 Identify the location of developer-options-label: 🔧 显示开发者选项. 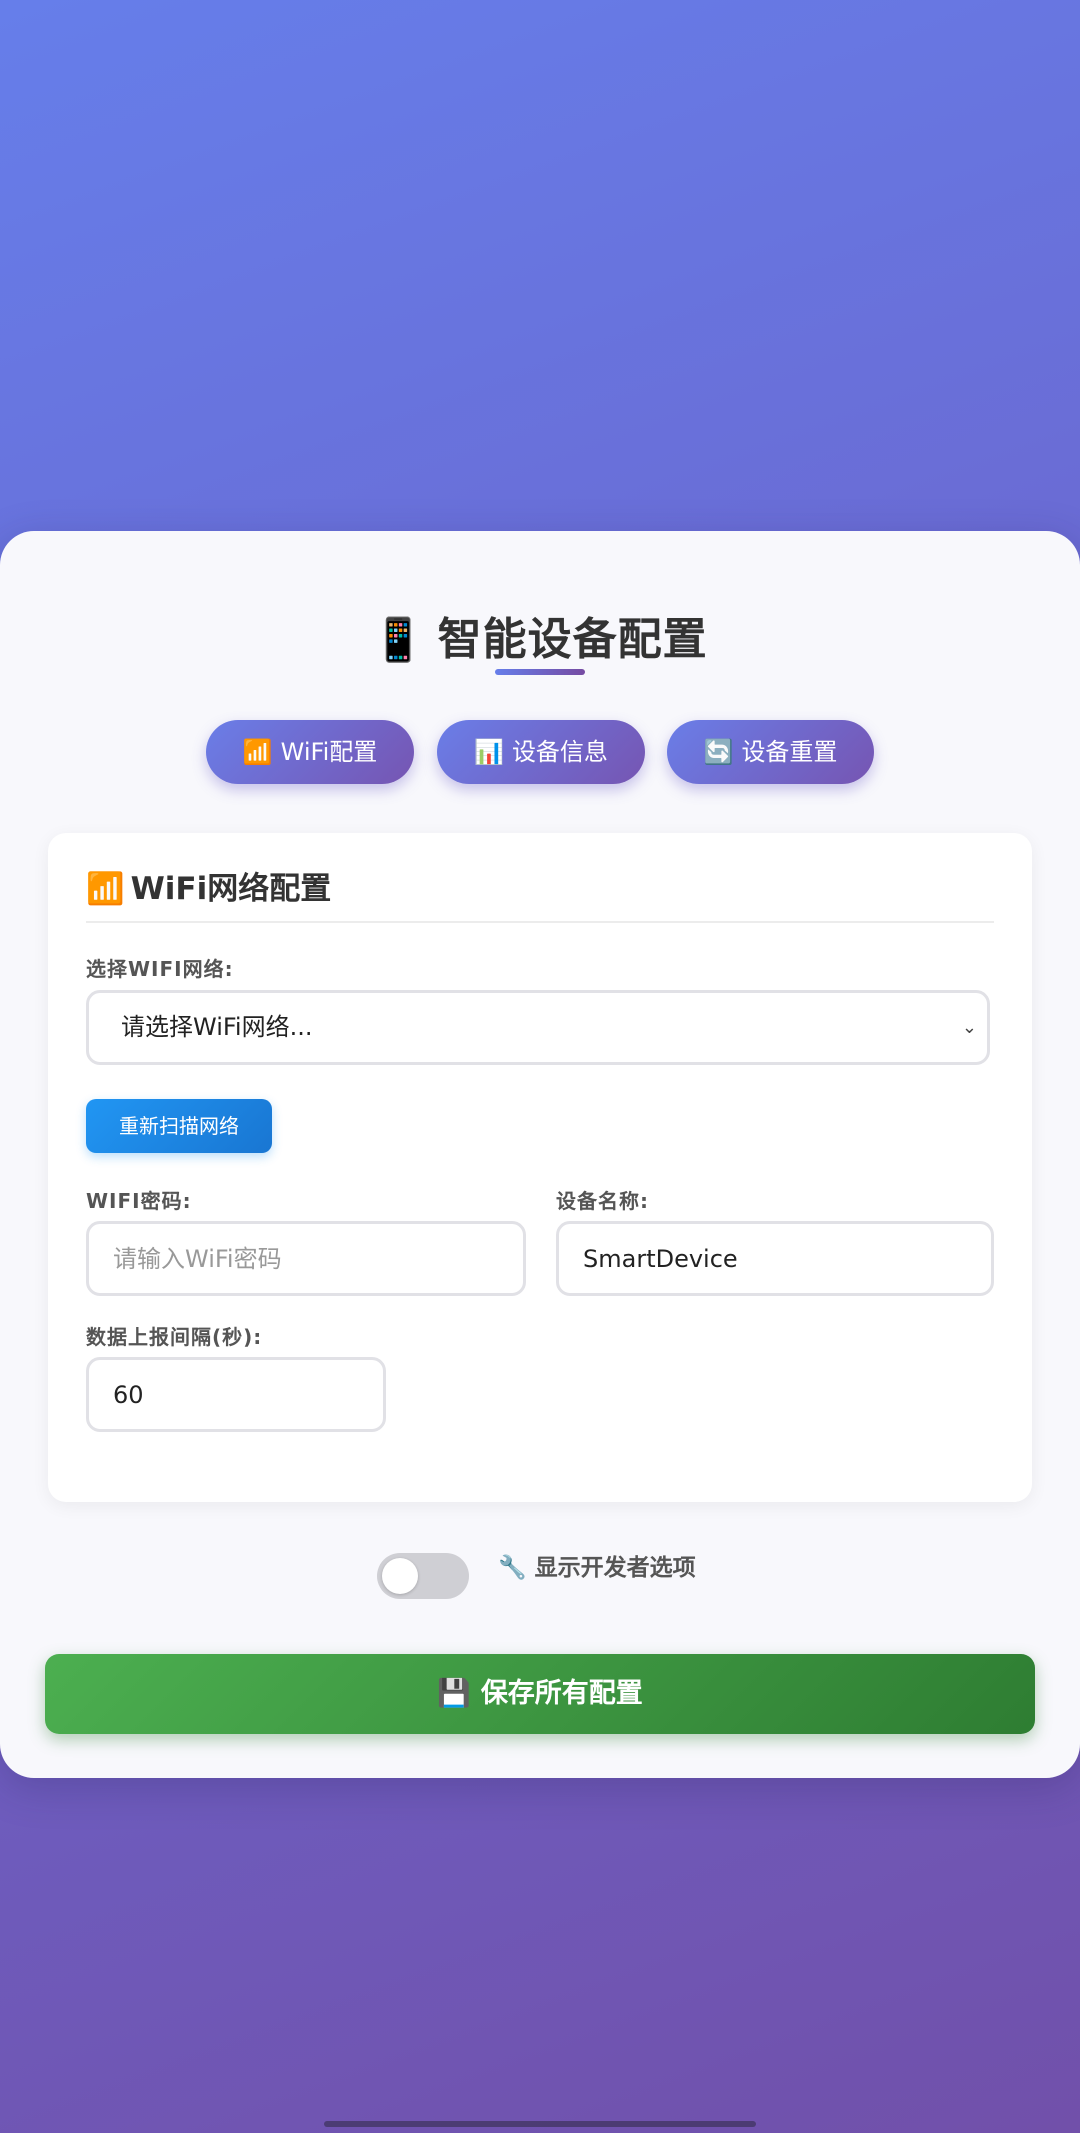
(597, 1568).